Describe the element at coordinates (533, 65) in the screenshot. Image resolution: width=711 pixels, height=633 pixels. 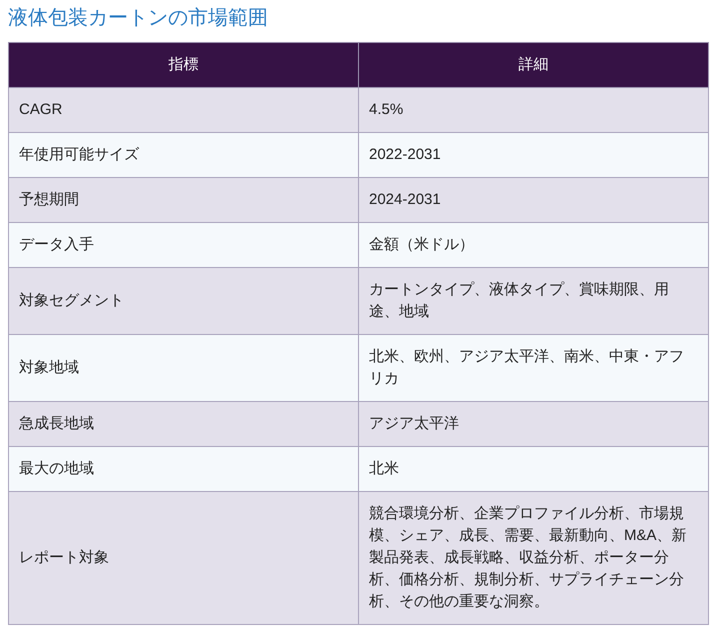
I see `column-header: 詳細` at that location.